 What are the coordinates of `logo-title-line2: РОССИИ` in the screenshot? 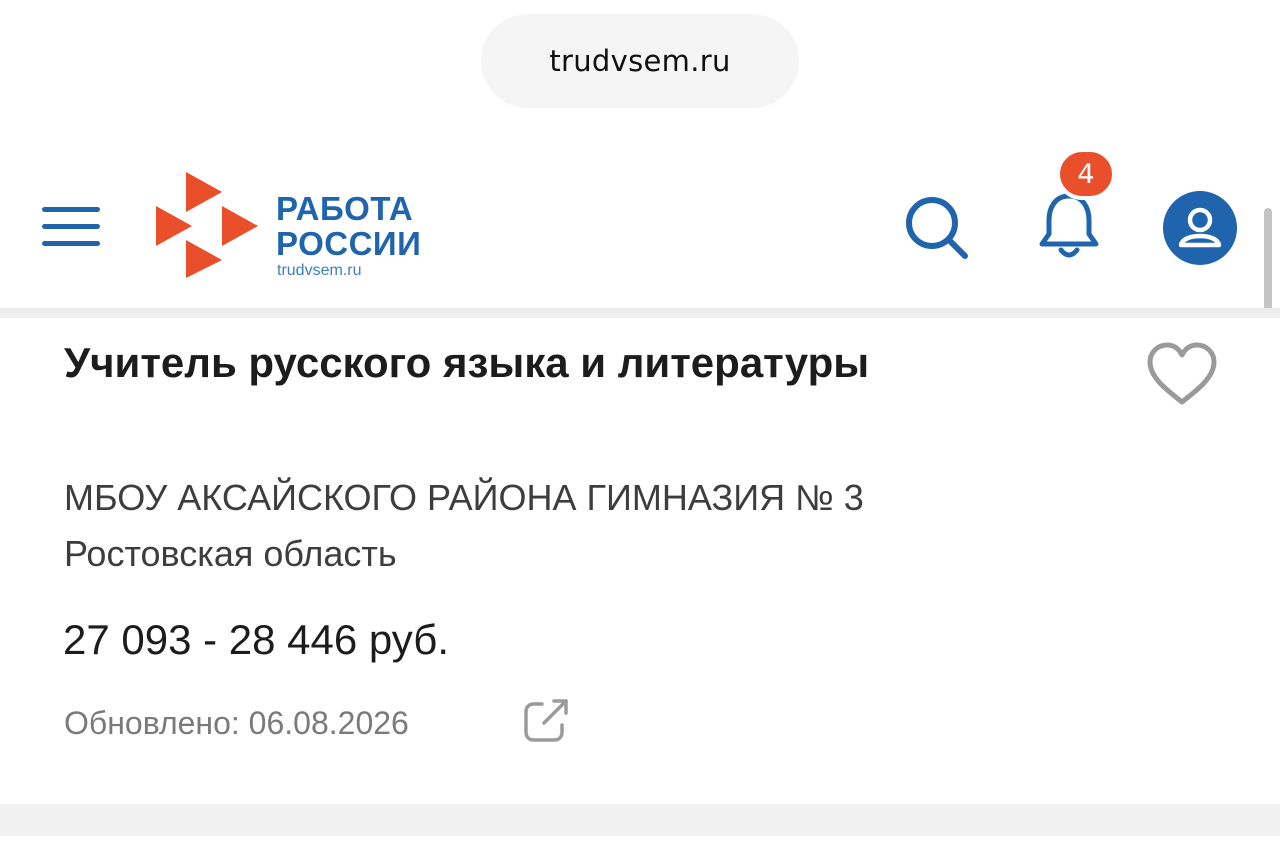 It's located at (349, 243).